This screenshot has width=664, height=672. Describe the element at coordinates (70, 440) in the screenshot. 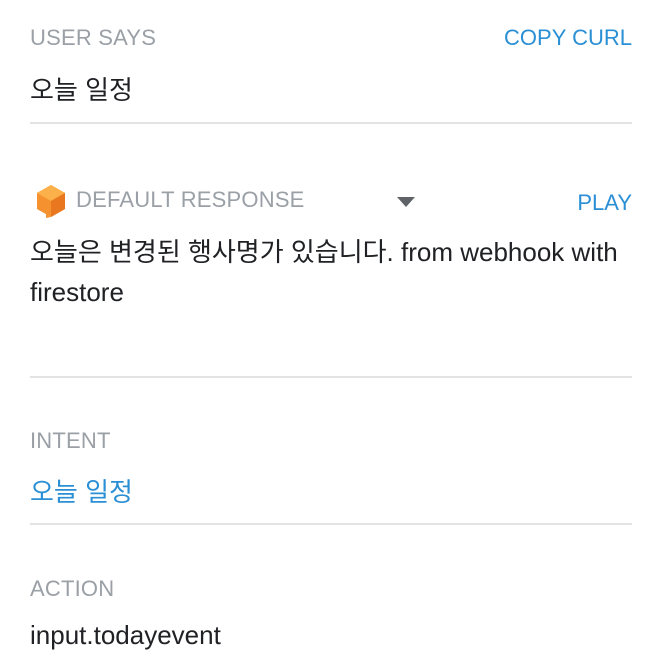

I see `intent-label: INTENT` at that location.